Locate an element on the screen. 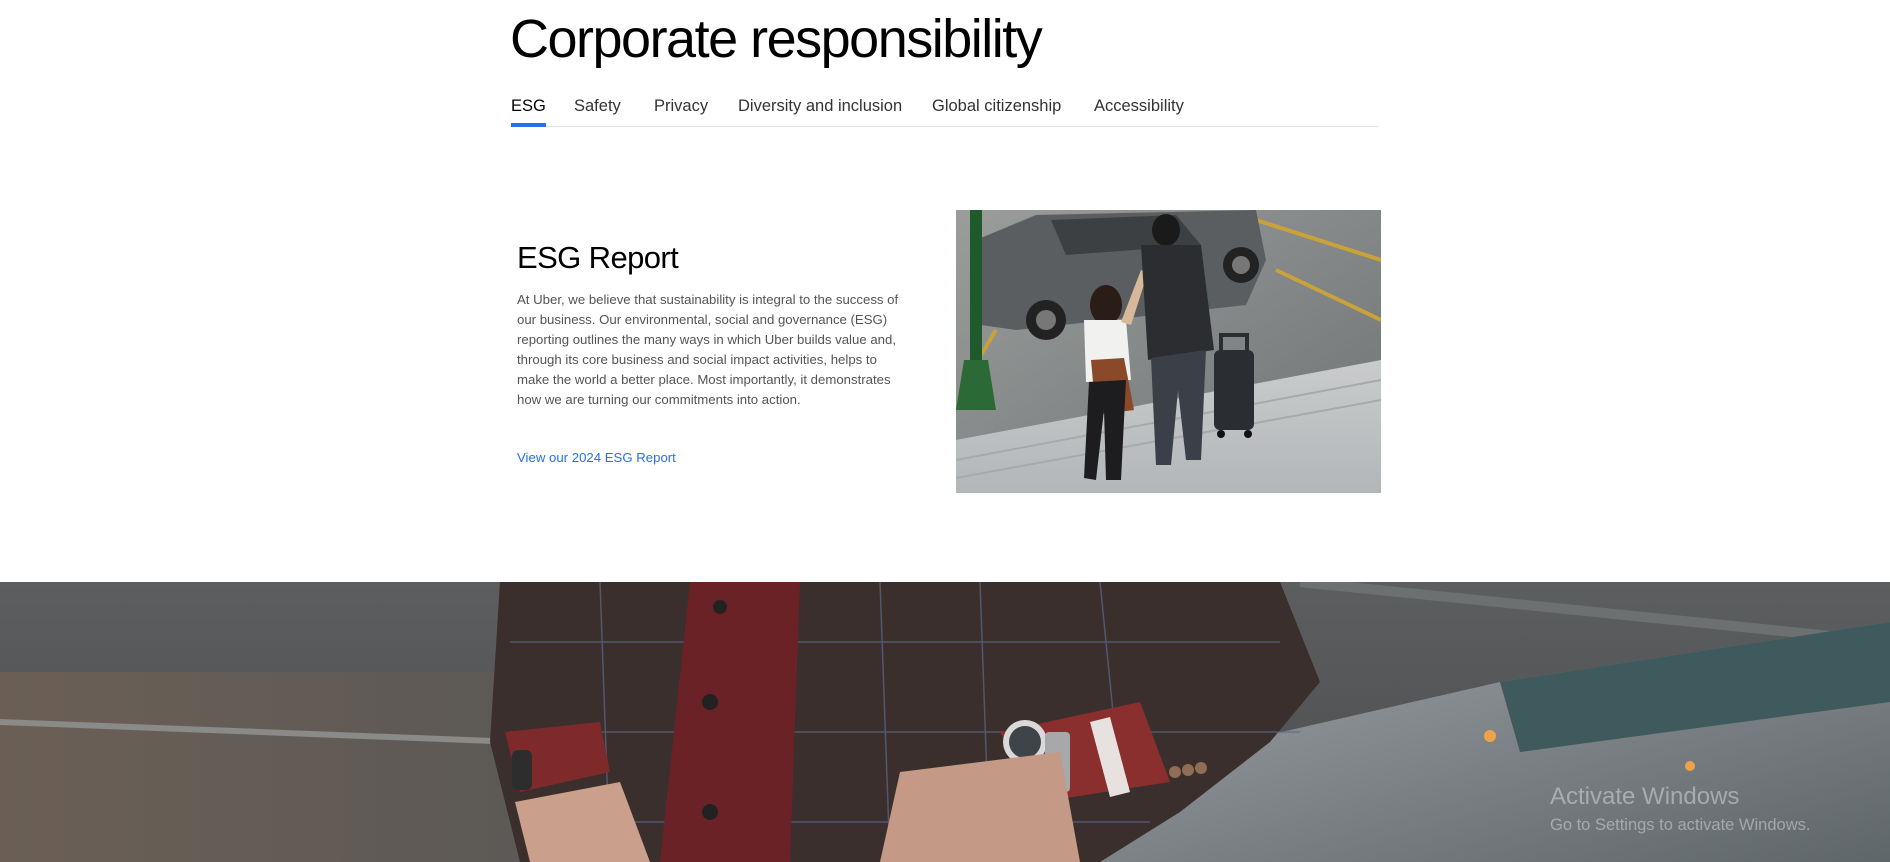 The width and height of the screenshot is (1890, 862). tab-label: Accessibility is located at coordinates (1139, 106).